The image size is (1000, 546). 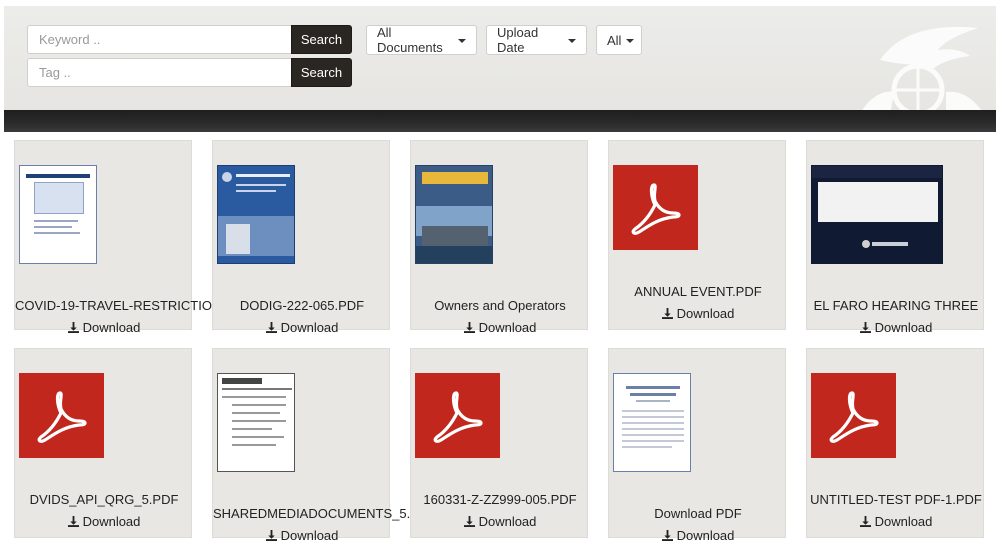 What do you see at coordinates (500, 305) in the screenshot?
I see `document-title: Owners and Operators` at bounding box center [500, 305].